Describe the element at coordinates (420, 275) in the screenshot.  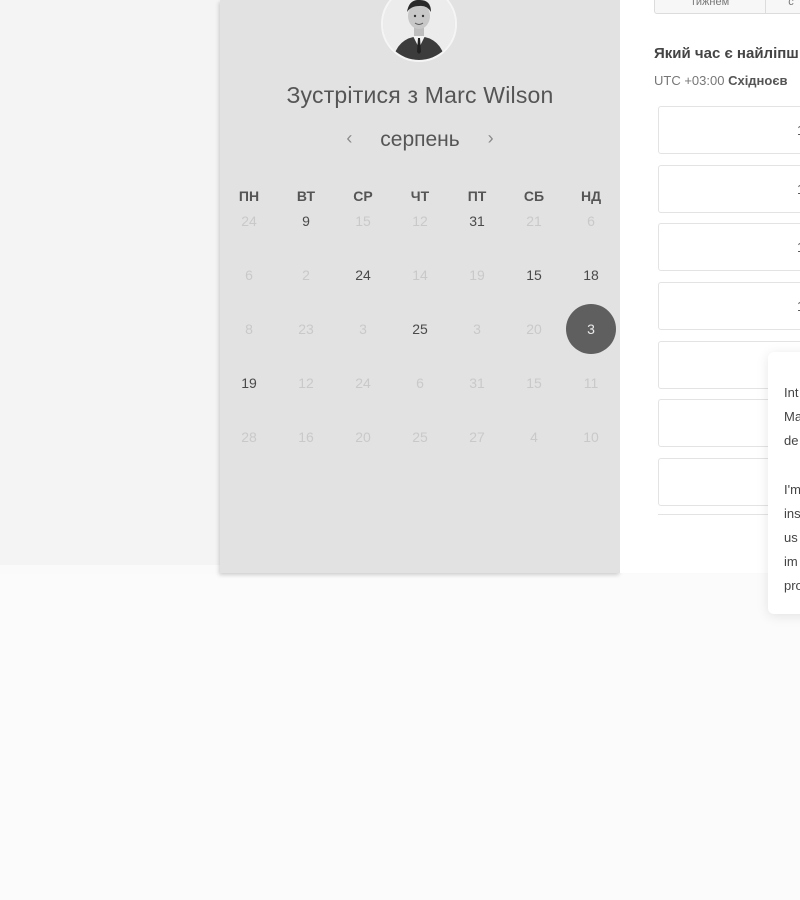
I see `unavailable-day: 14` at that location.